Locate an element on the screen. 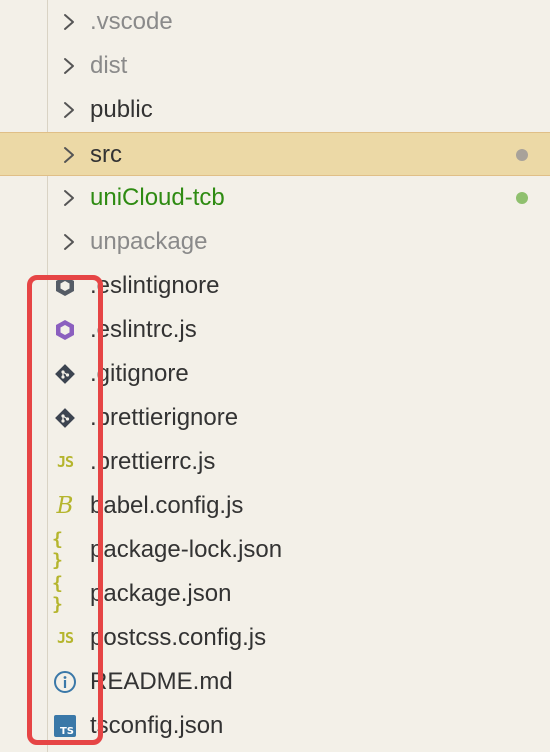 Image resolution: width=550 pixels, height=752 pixels. folder-row-unicloud-tcb: uniCloud-tcb is located at coordinates (275, 198).